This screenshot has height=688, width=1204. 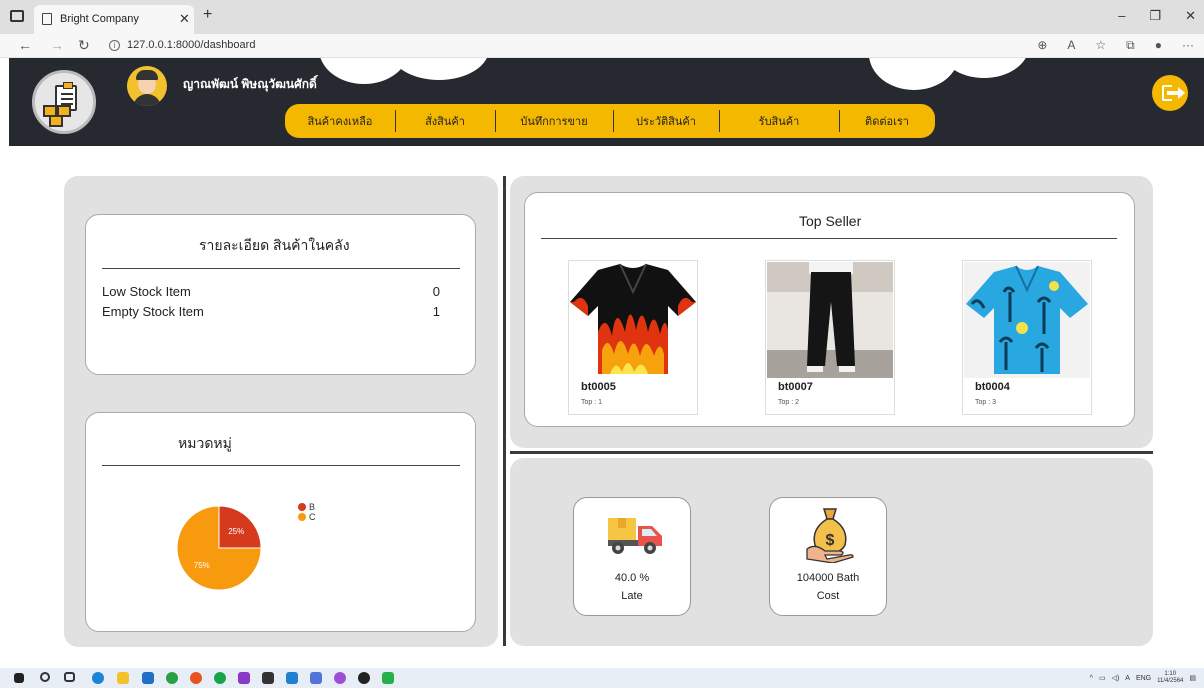 I want to click on nav-item-receive: รับสินค้า, so click(x=779, y=121).